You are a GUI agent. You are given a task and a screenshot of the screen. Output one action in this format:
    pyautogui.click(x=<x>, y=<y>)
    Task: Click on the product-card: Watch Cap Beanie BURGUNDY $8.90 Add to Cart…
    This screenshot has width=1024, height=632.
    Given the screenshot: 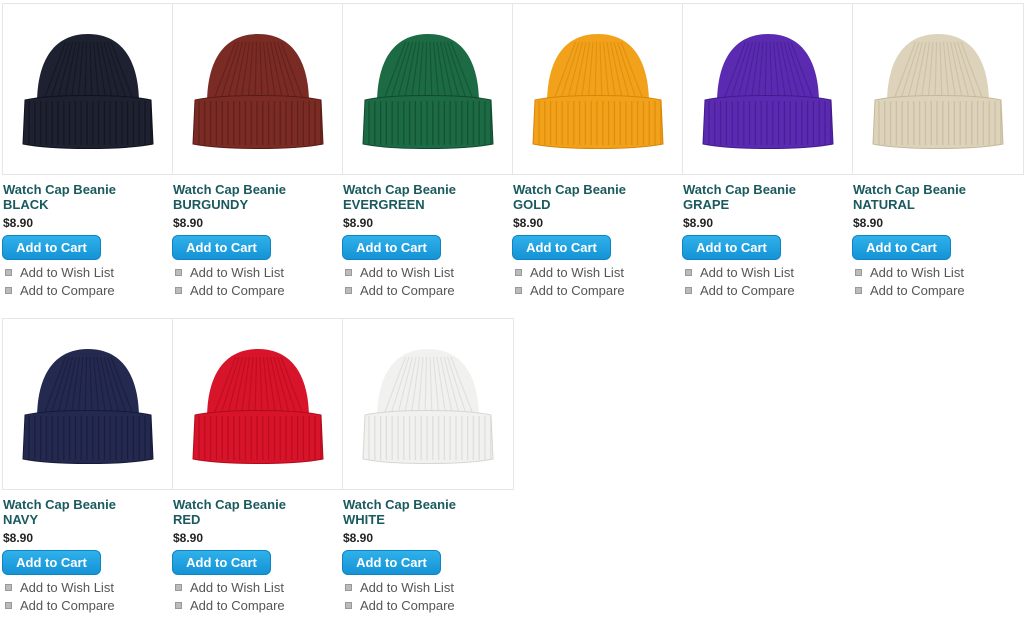 What is the action you would take?
    pyautogui.click(x=258, y=160)
    